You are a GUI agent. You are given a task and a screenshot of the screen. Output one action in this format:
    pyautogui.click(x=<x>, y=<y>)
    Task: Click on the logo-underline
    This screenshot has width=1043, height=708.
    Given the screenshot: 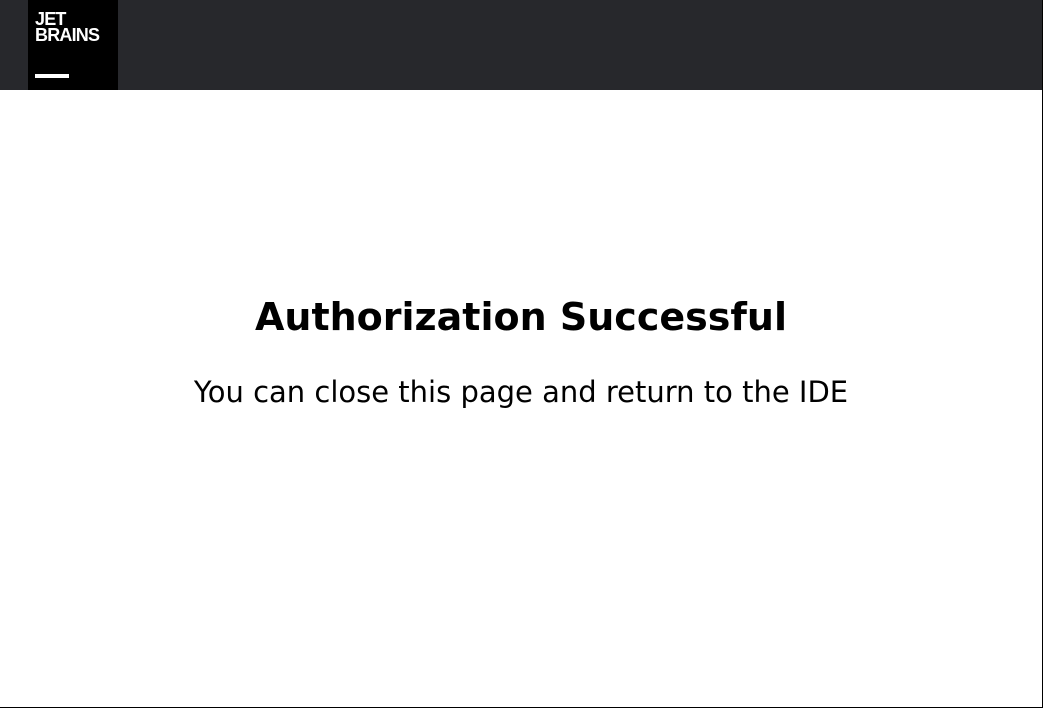 What is the action you would take?
    pyautogui.click(x=52, y=76)
    